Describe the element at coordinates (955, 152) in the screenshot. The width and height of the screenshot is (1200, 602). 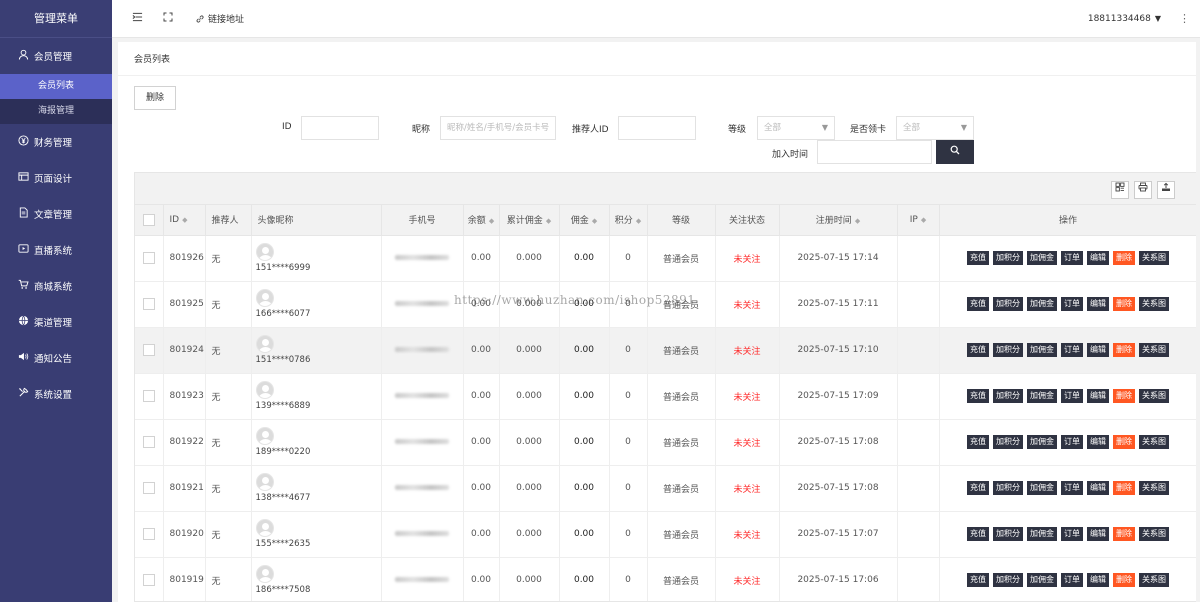
I see `search-button` at that location.